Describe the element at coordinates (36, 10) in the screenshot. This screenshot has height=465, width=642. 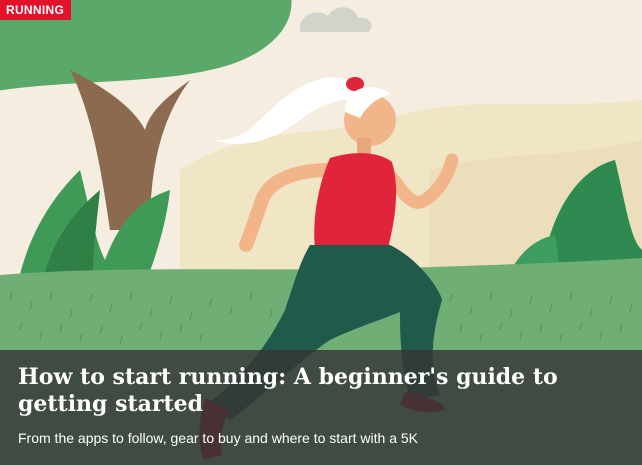
I see `category-badge: RUNNING` at that location.